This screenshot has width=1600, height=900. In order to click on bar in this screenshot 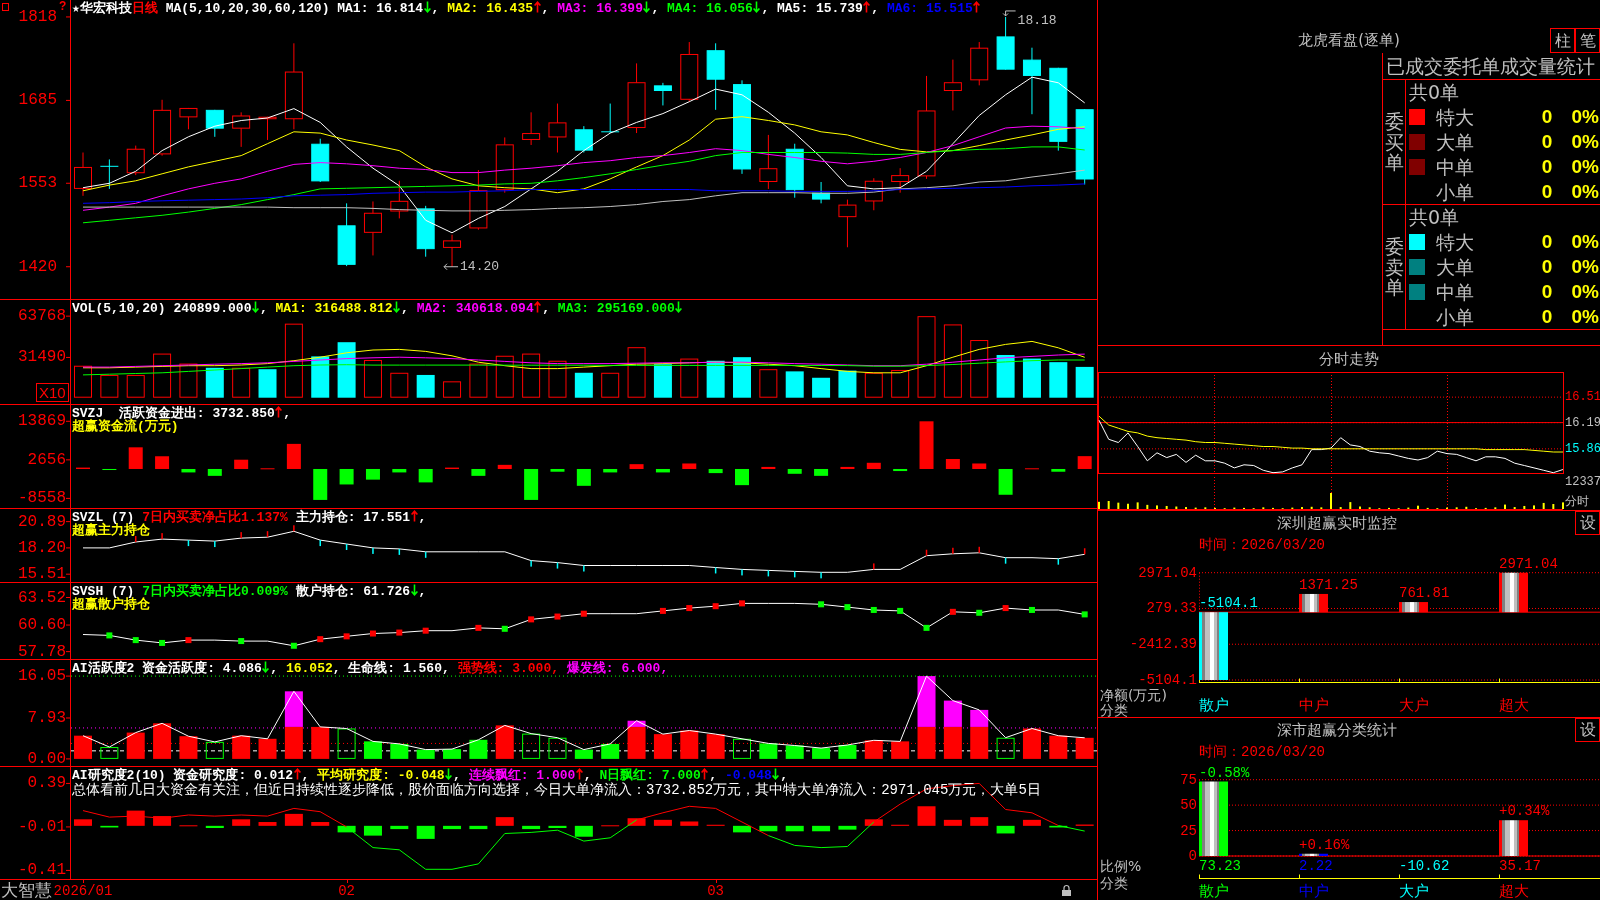, I will do `click(1213, 646)`.